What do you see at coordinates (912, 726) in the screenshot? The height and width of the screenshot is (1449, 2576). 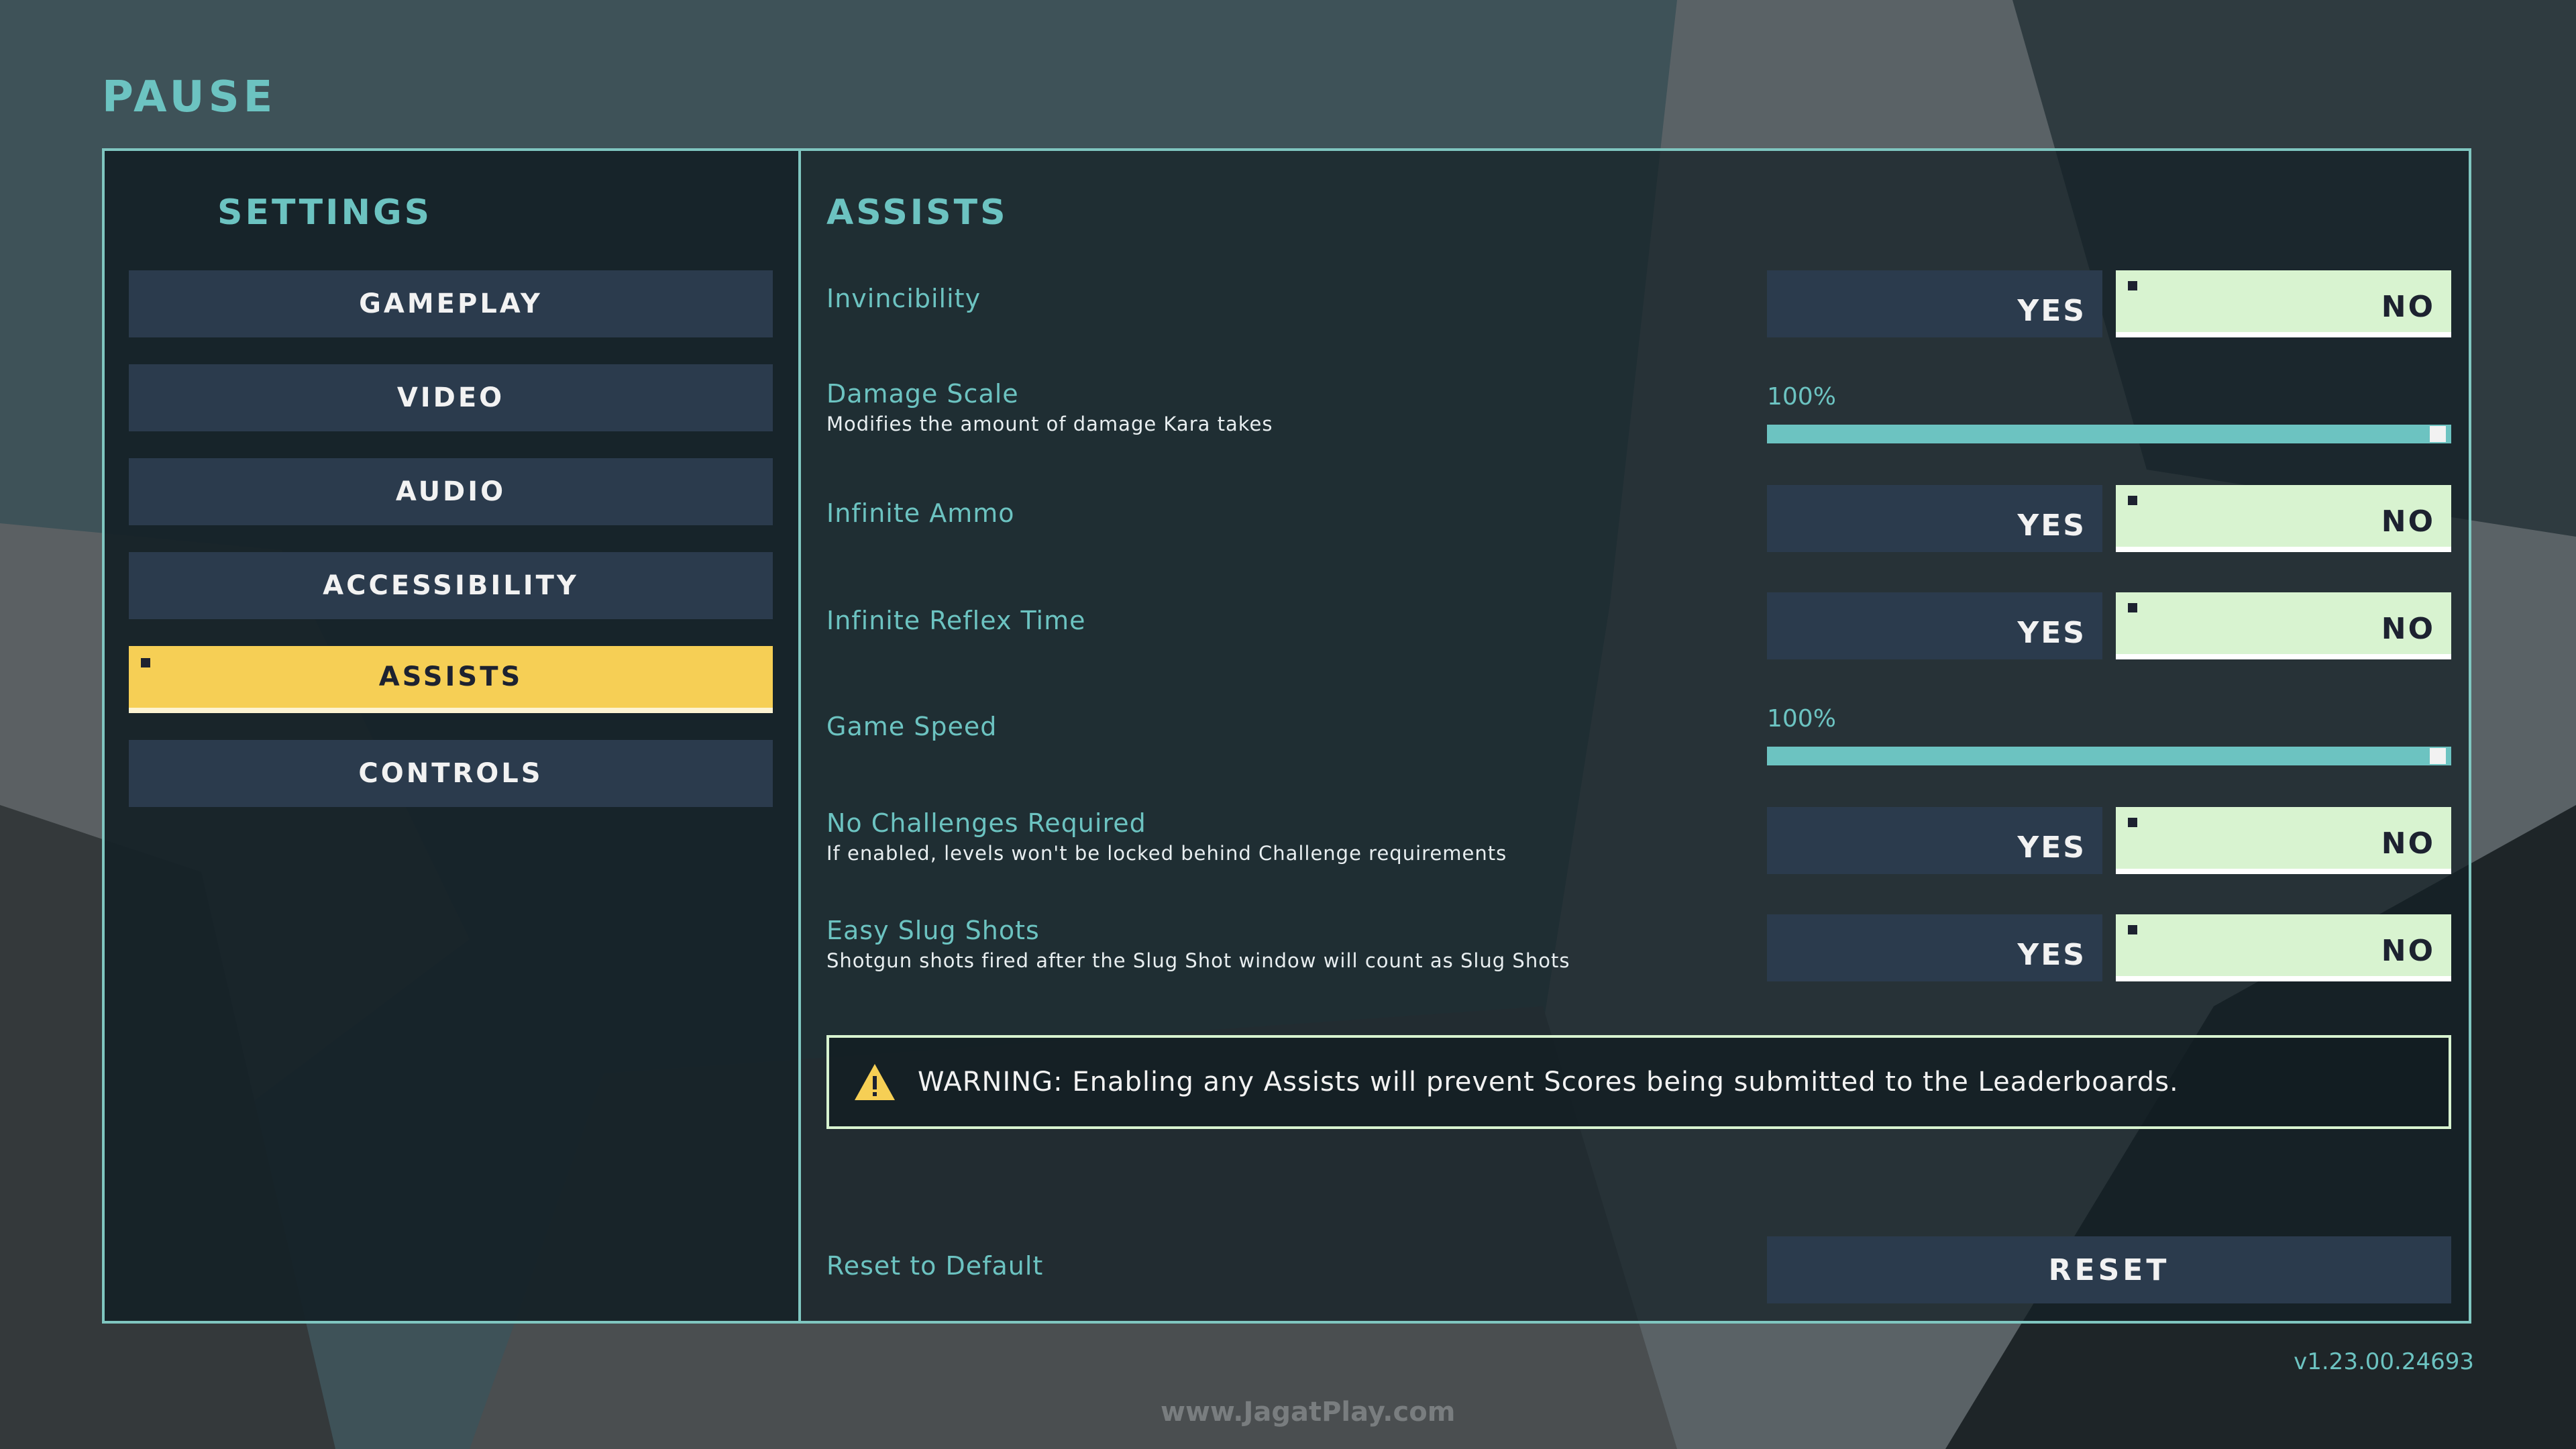 I see `game-speed-label: Game Speed` at bounding box center [912, 726].